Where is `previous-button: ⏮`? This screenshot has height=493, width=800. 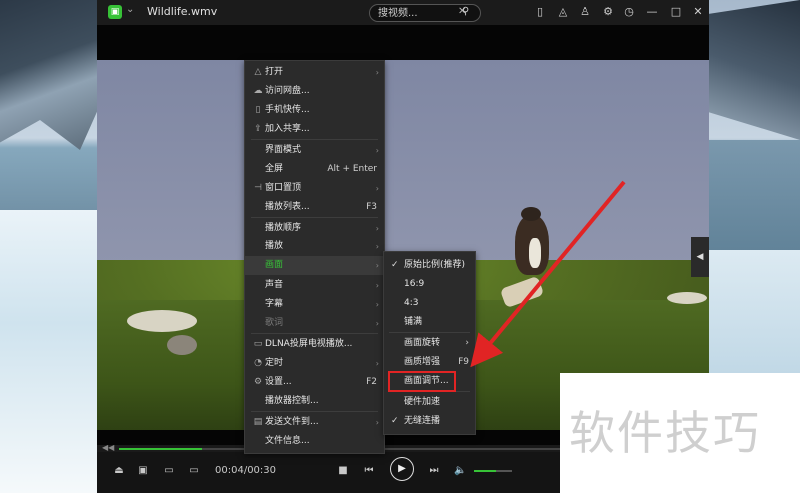 previous-button: ⏮ is located at coordinates (369, 471).